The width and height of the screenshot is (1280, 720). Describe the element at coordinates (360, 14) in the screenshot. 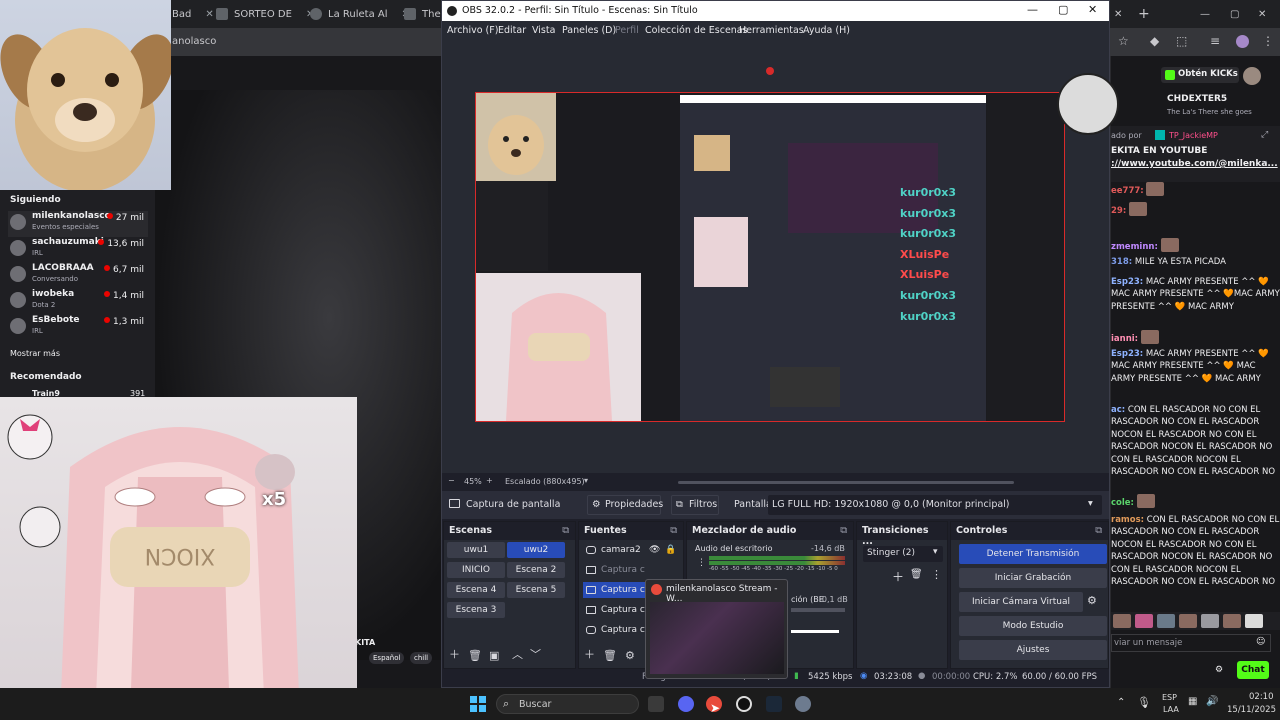

I see `browser-tab: La Ruleta Al✕` at that location.